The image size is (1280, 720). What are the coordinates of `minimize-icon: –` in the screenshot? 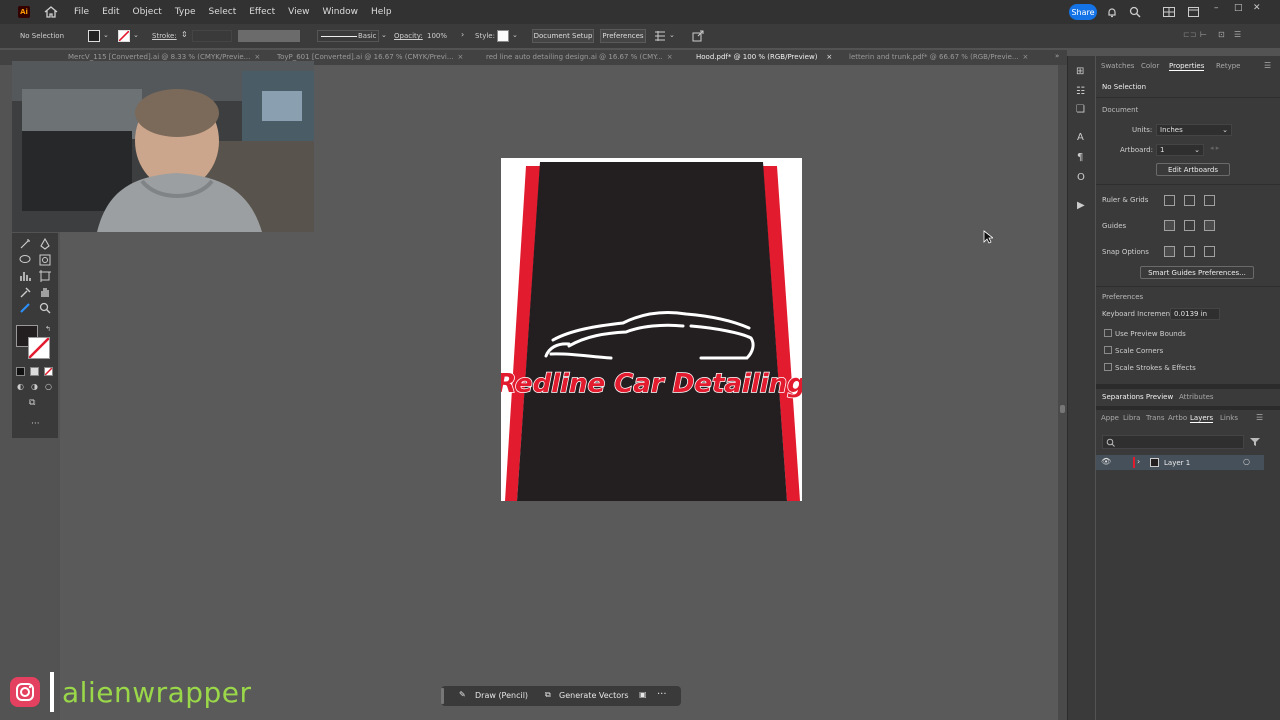 It's located at (1216, 8).